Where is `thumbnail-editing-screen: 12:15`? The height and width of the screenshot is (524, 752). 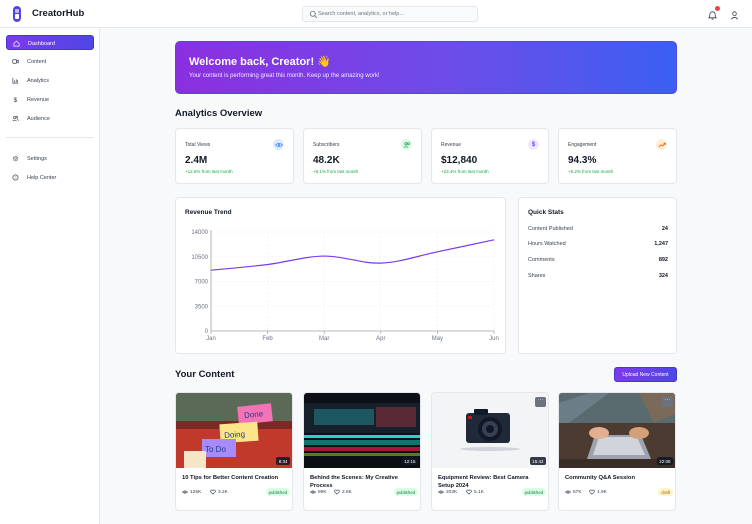 thumbnail-editing-screen: 12:15 is located at coordinates (362, 430).